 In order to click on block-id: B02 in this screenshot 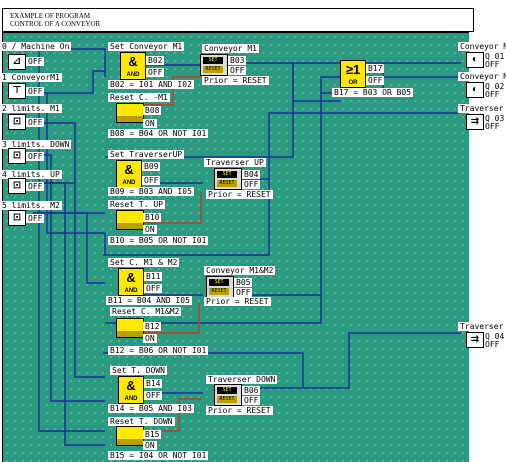, I will do `click(155, 60)`.